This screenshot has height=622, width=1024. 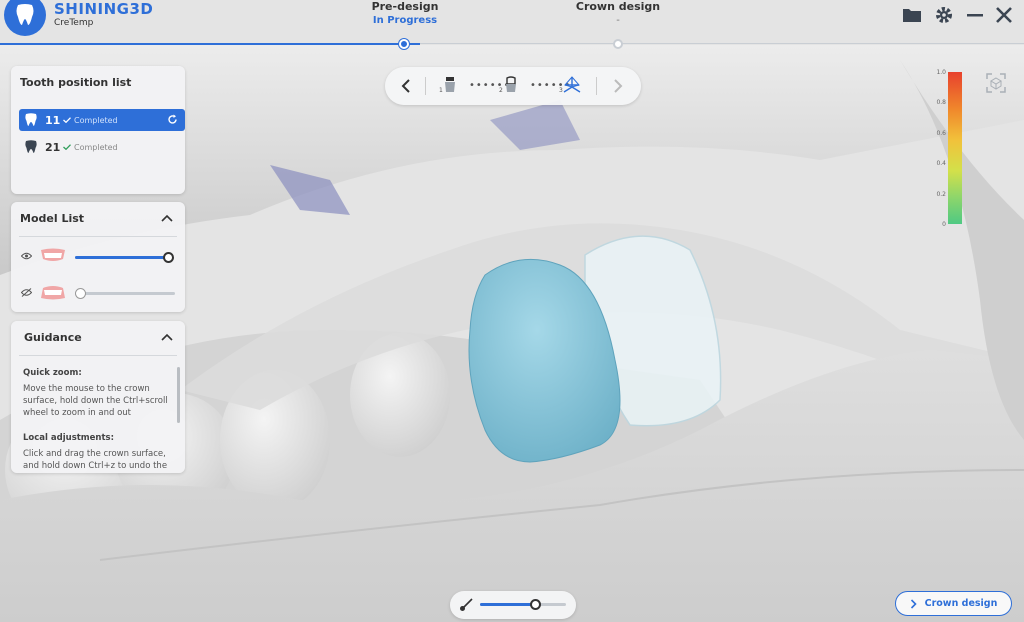 What do you see at coordinates (125, 293) in the screenshot?
I see `opacity-slider-lower` at bounding box center [125, 293].